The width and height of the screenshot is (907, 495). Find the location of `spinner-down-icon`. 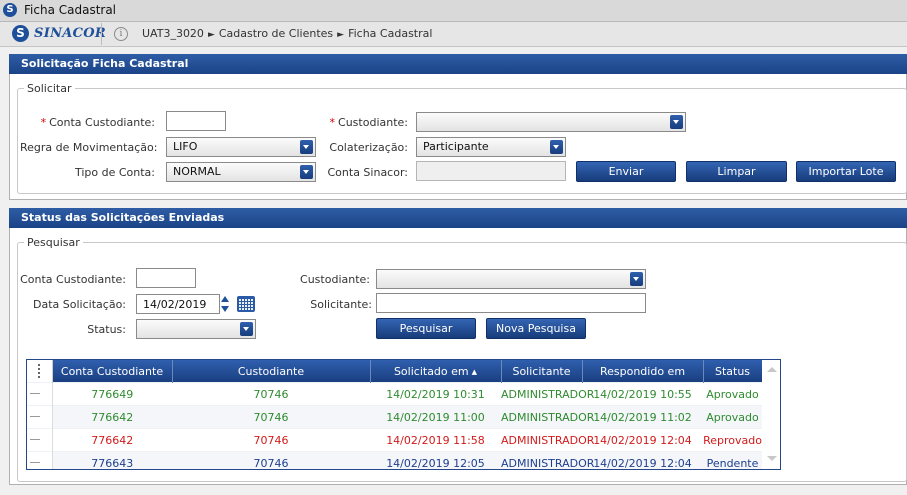

spinner-down-icon is located at coordinates (225, 309).